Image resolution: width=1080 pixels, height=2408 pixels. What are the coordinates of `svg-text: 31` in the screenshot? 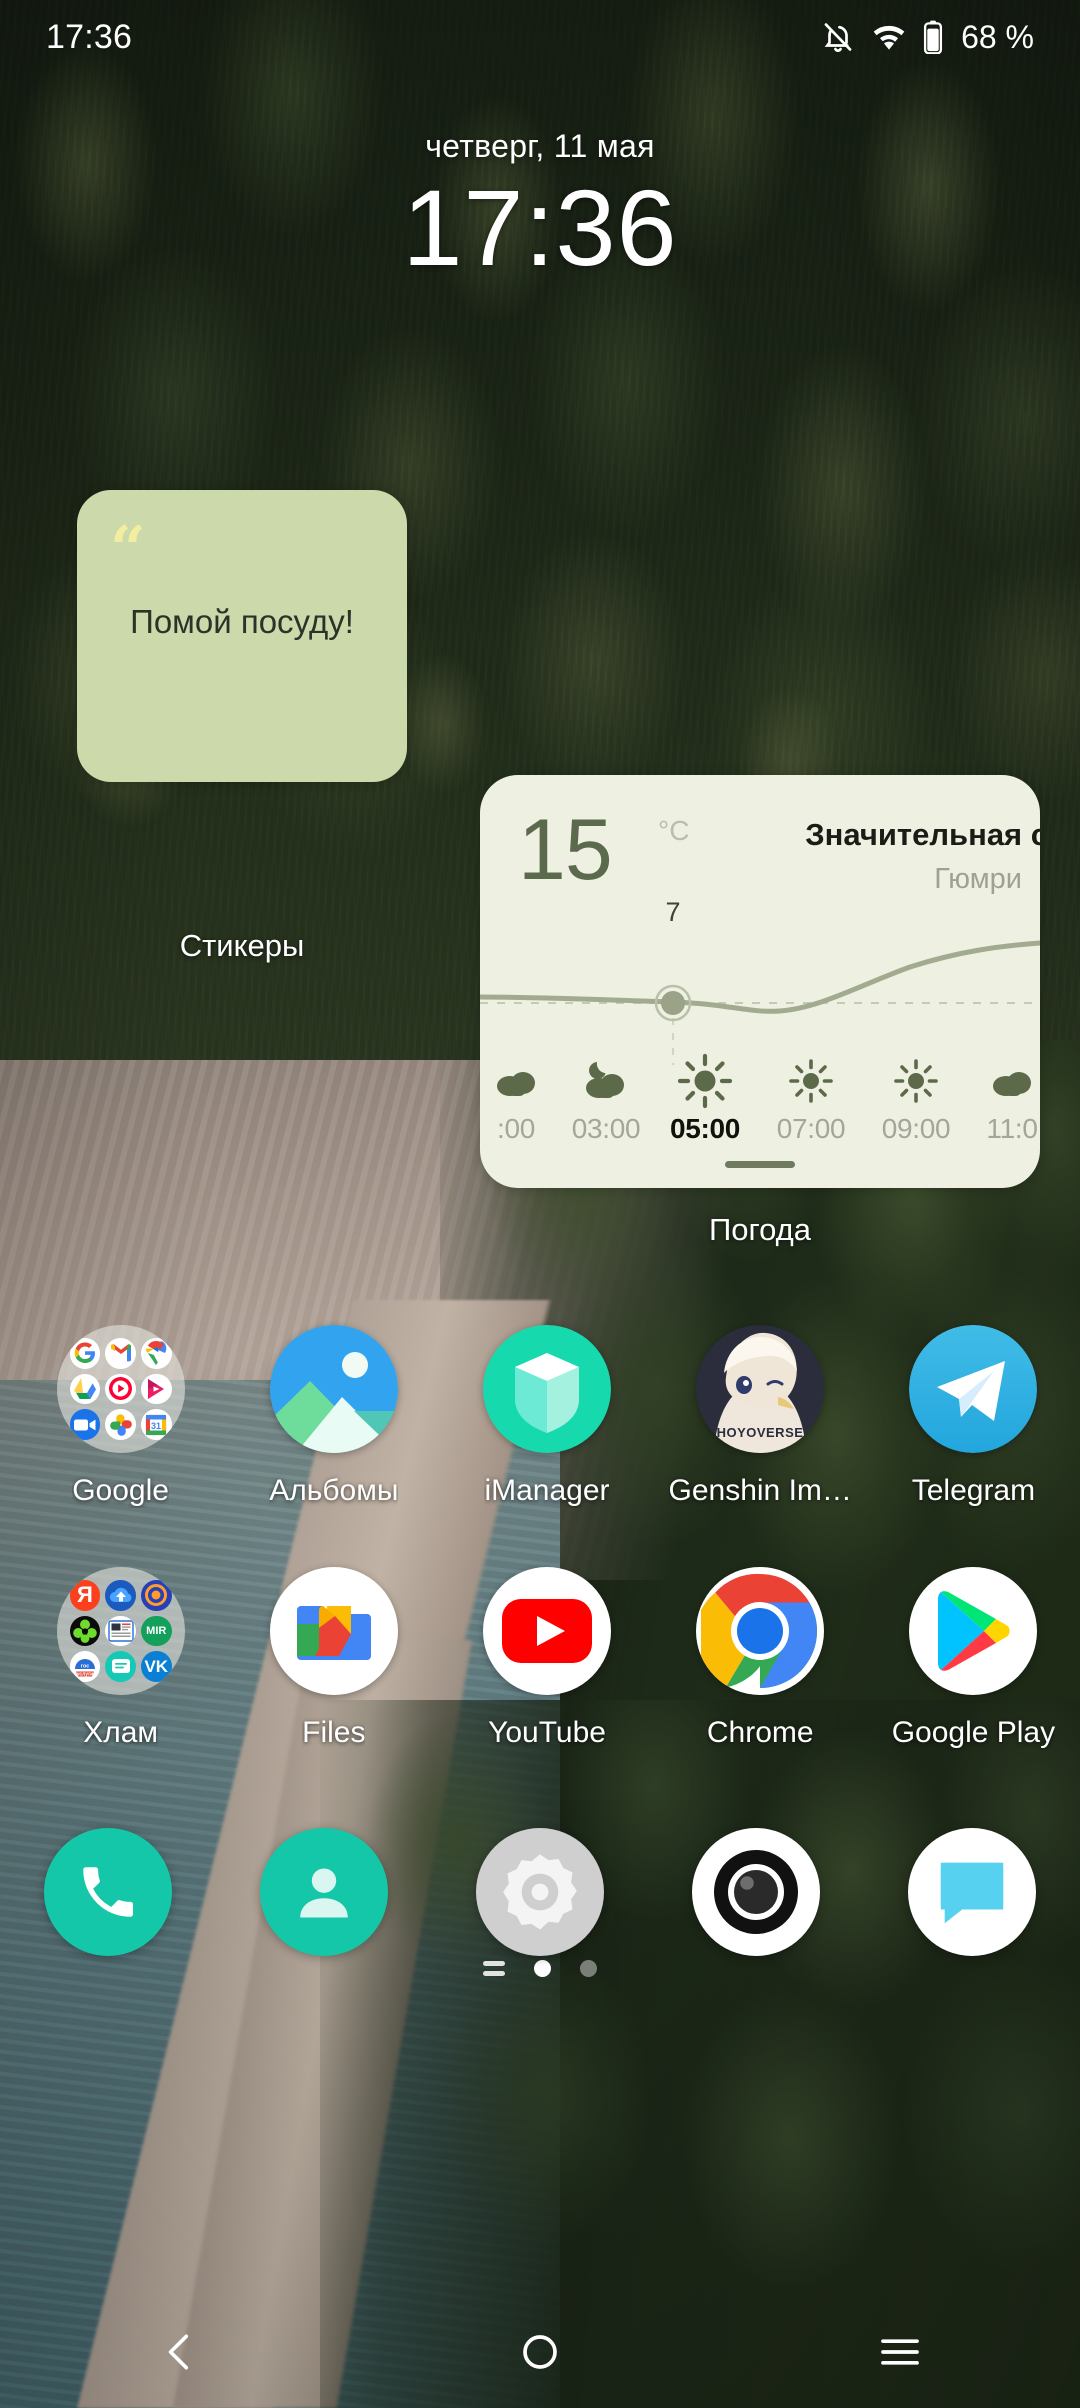 It's located at (156, 1426).